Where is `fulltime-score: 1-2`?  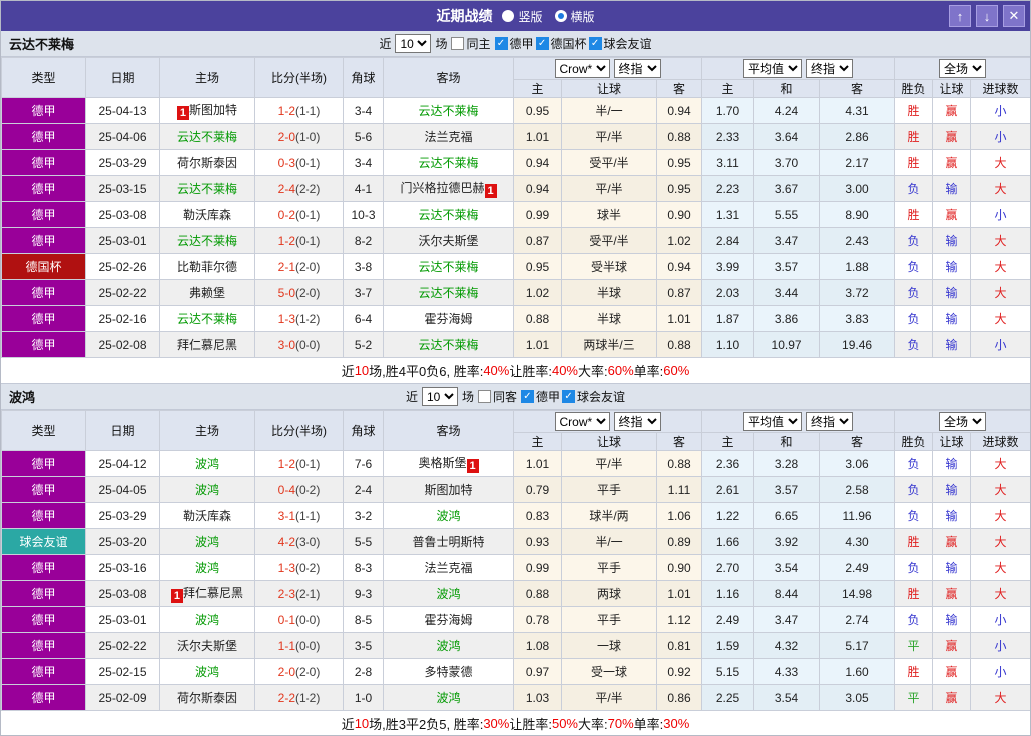 fulltime-score: 1-2 is located at coordinates (286, 240).